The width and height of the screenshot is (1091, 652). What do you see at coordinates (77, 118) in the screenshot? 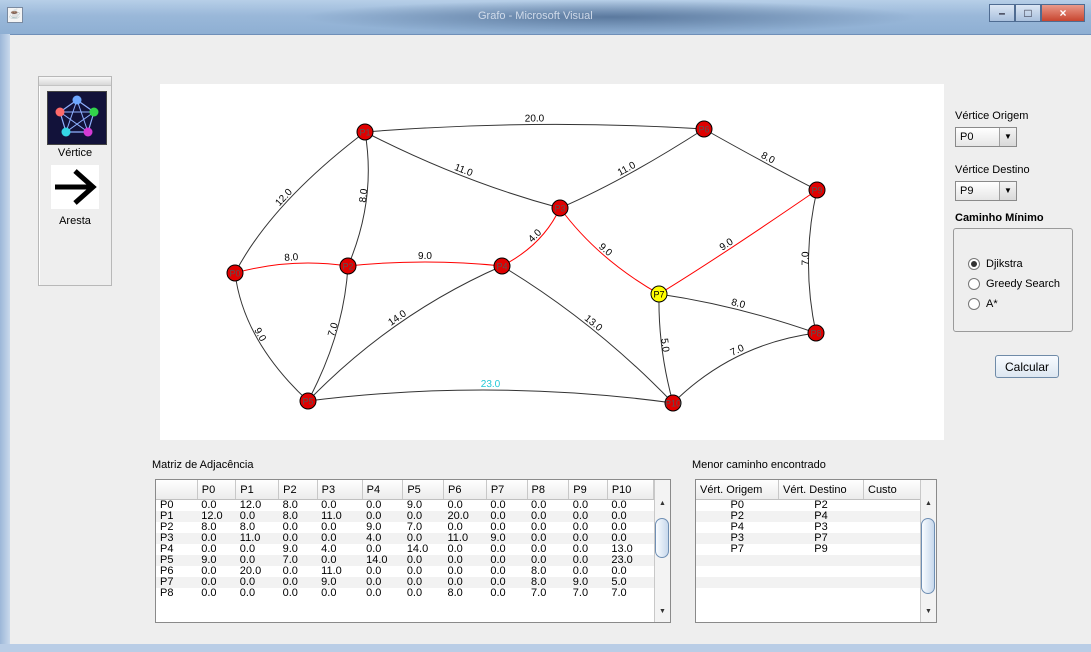
I see `vertex-tool-icon` at bounding box center [77, 118].